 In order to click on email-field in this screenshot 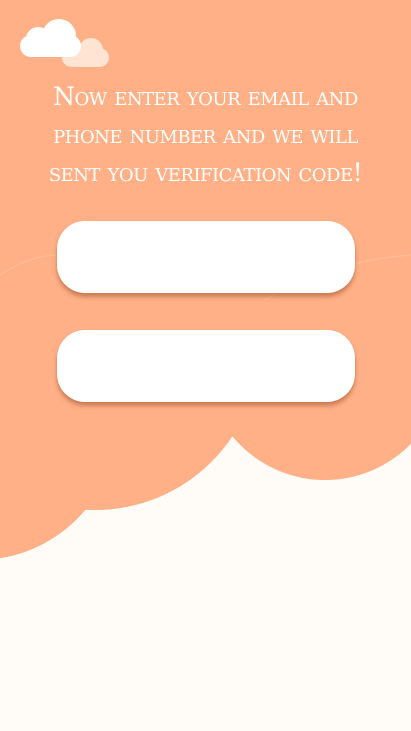, I will do `click(206, 257)`.